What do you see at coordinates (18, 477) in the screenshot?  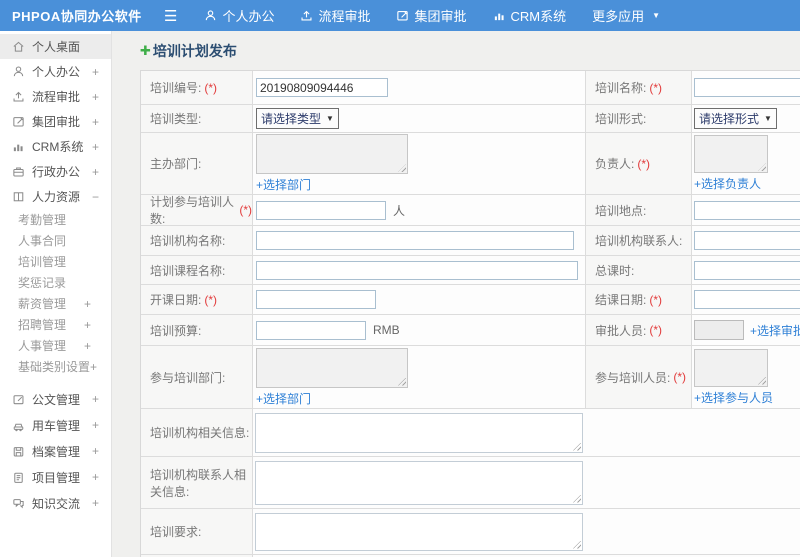 I see `project-icon` at bounding box center [18, 477].